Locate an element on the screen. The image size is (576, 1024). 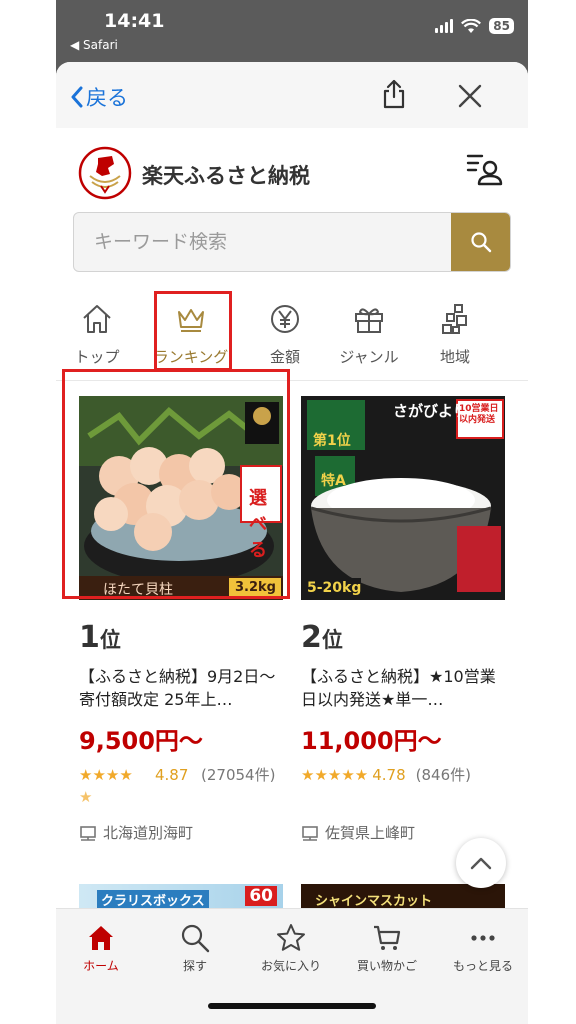
rating-score: 4.87 is located at coordinates (172, 775).